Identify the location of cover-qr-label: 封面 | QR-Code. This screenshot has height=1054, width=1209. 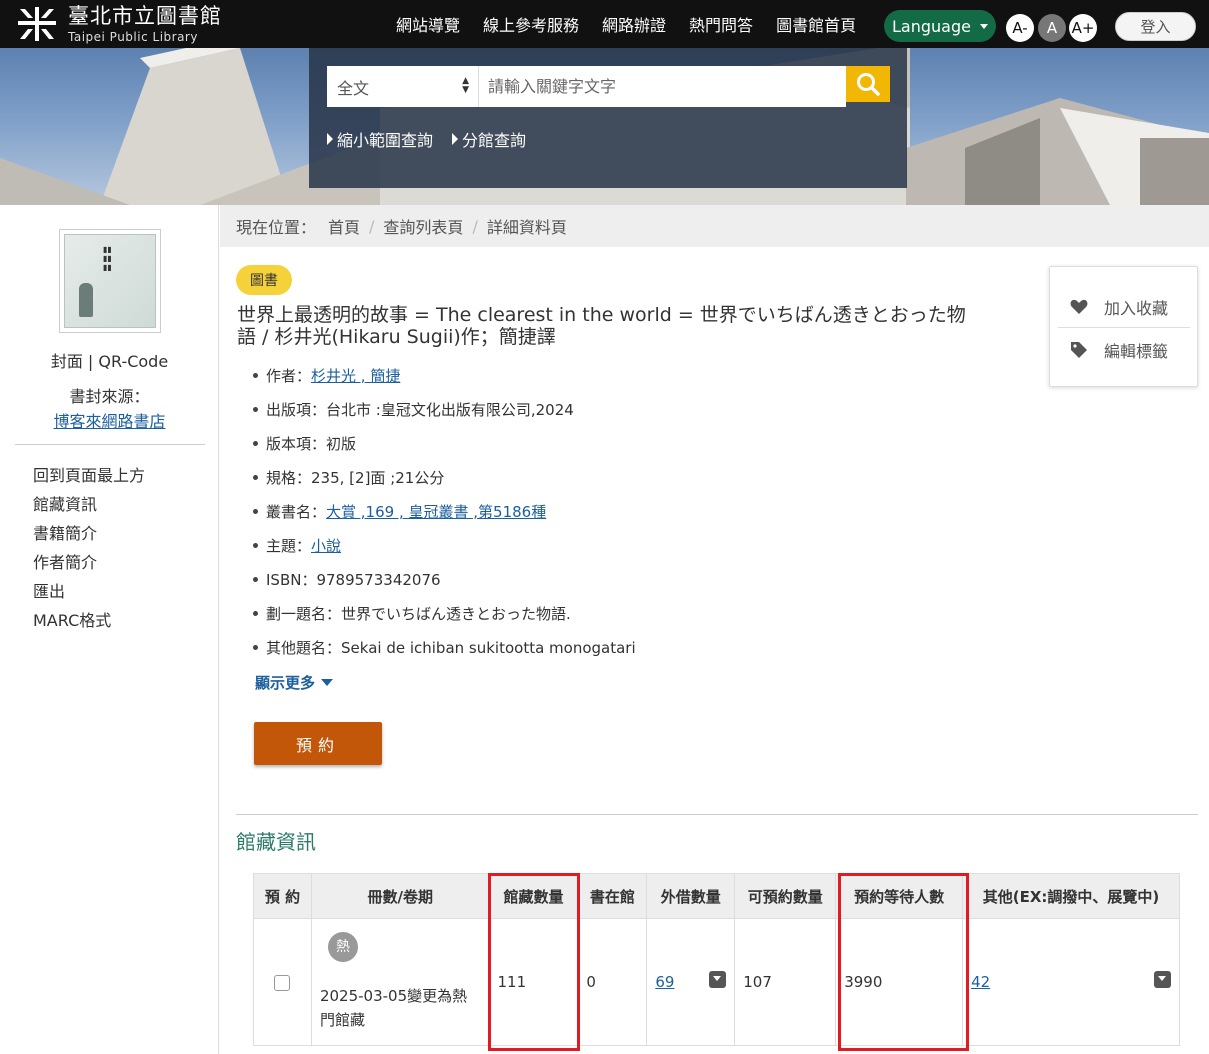
(109, 360).